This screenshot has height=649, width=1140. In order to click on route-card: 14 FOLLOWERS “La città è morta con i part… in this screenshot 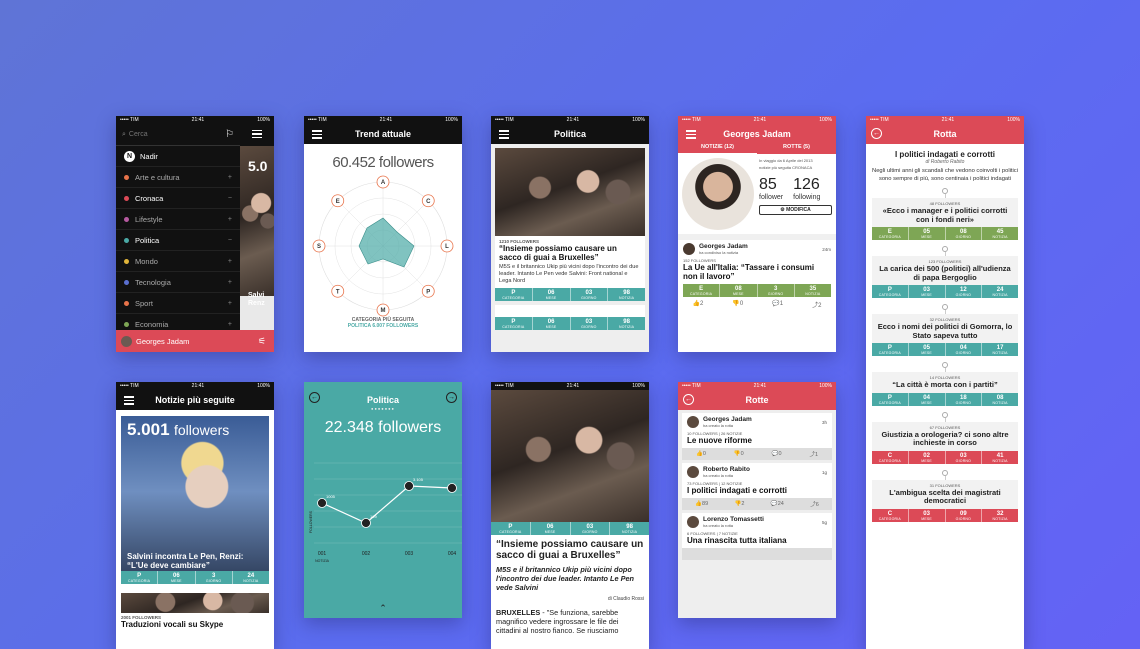, I will do `click(945, 389)`.